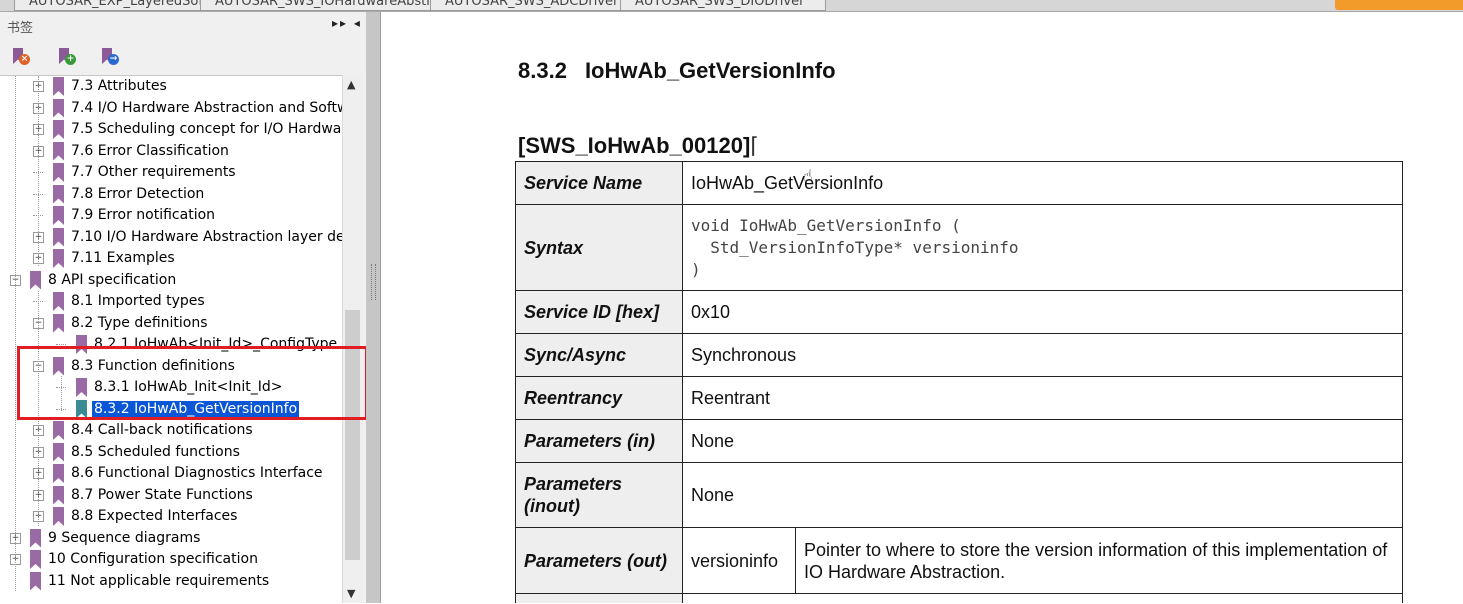  I want to click on table-key, so click(599, 598).